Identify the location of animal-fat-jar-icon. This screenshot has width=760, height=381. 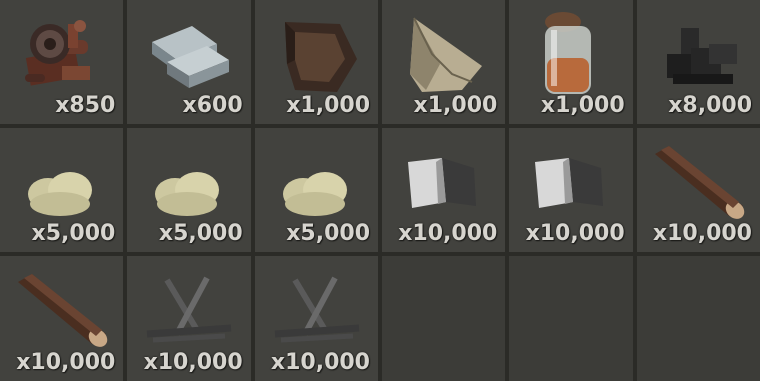
(569, 54).